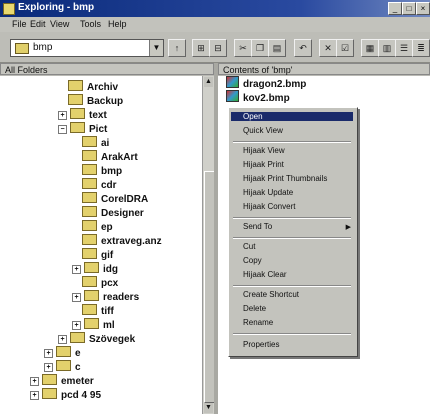 This screenshot has width=430, height=414. Describe the element at coordinates (260, 48) in the screenshot. I see `copy-button: ❐` at that location.